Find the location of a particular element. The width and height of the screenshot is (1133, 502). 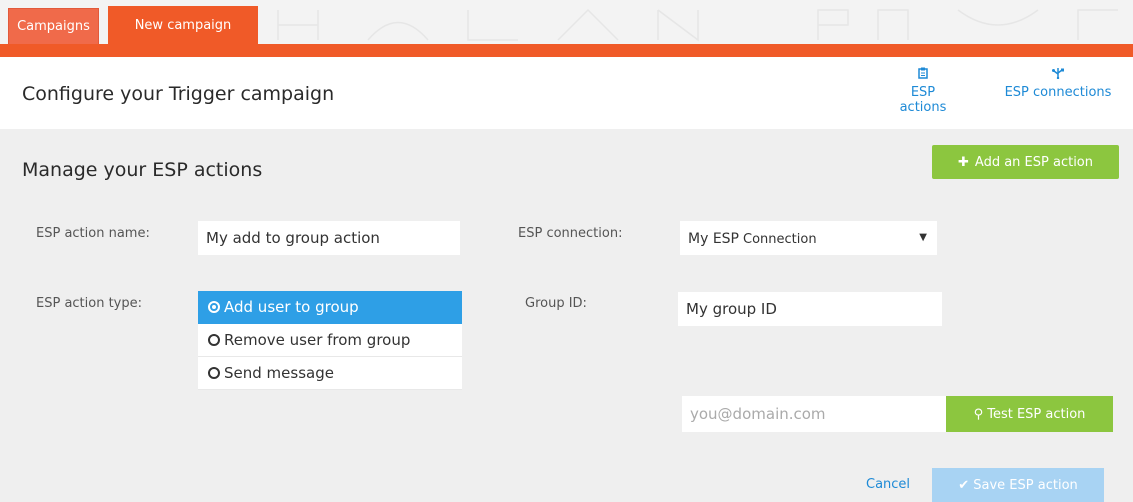

radio-selected-icon is located at coordinates (214, 307).